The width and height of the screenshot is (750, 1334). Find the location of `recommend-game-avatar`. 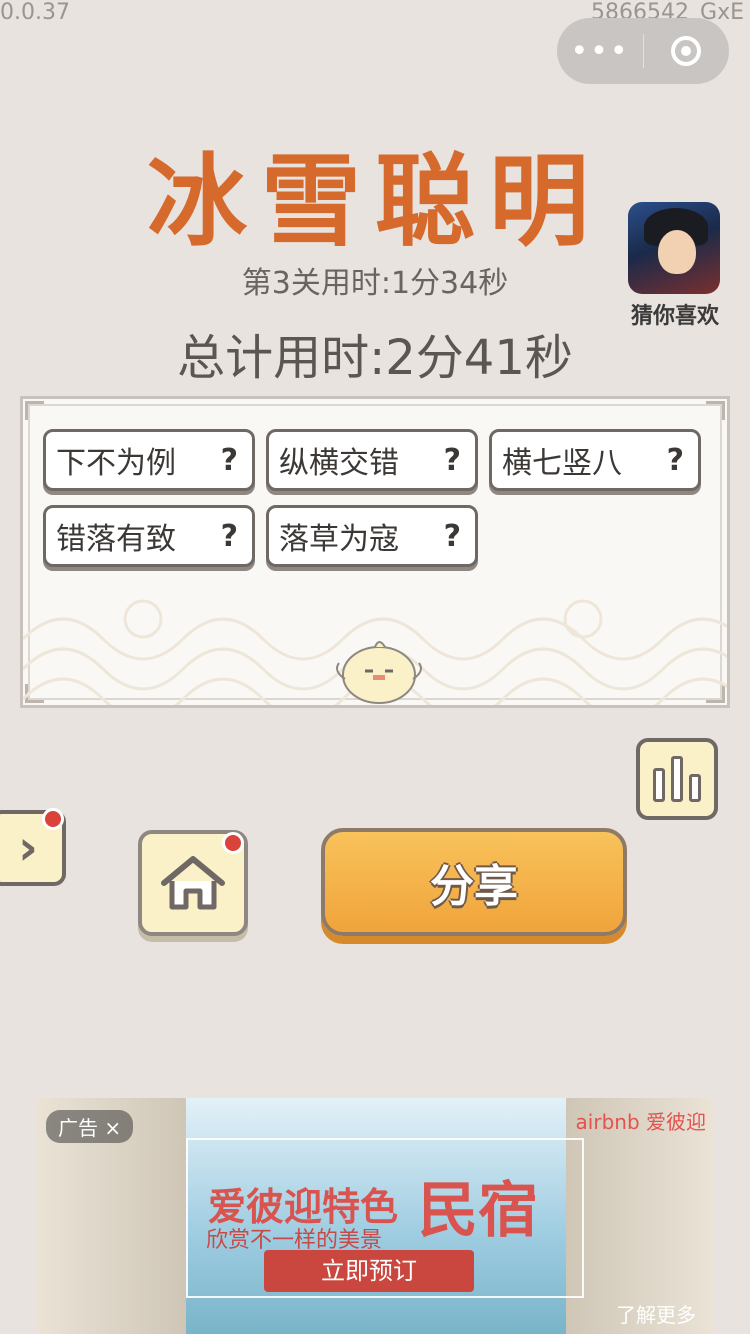

recommend-game-avatar is located at coordinates (674, 248).